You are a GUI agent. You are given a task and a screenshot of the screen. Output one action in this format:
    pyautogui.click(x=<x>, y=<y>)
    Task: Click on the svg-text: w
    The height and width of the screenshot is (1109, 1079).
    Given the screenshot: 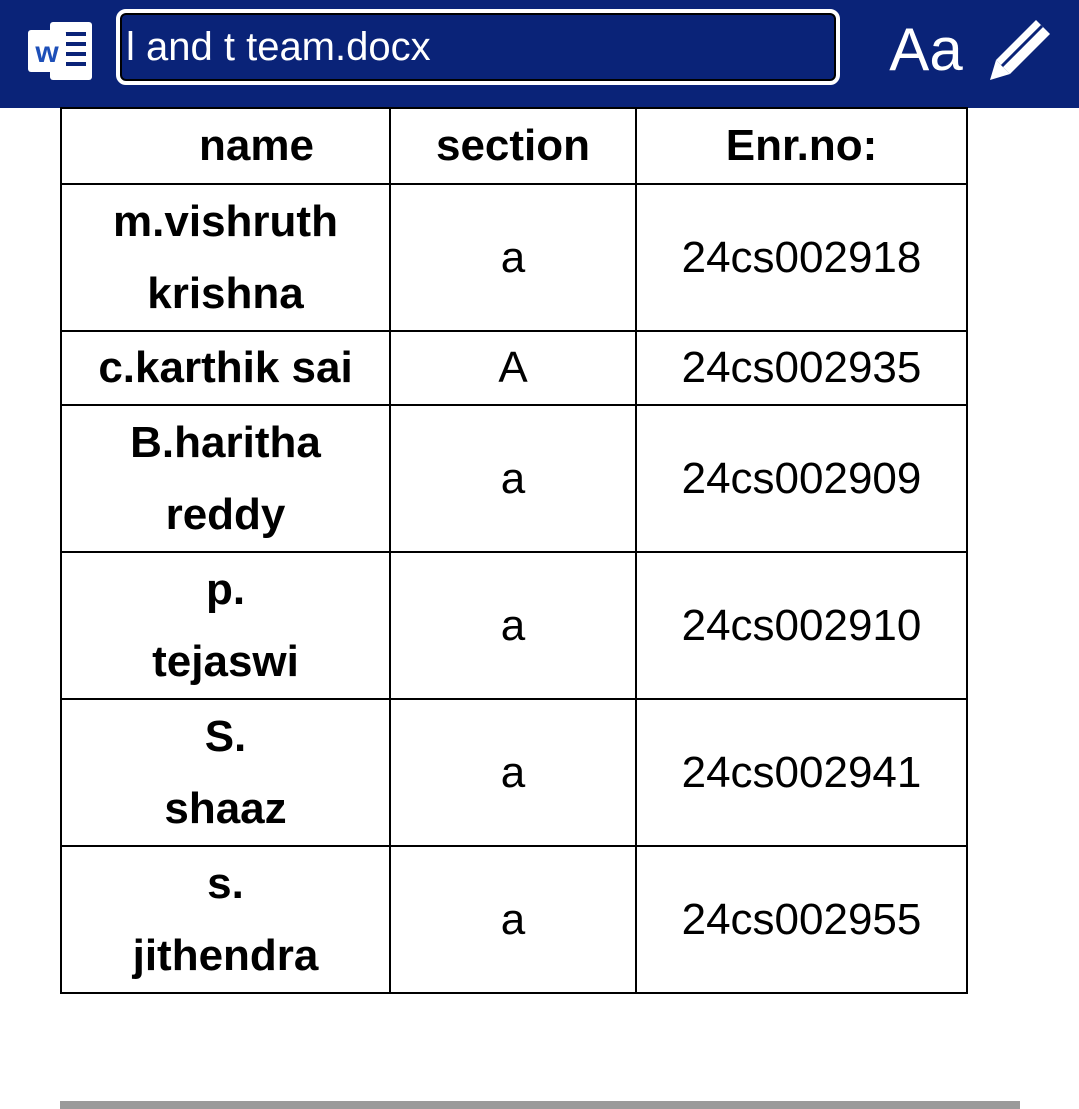 What is the action you would take?
    pyautogui.click(x=46, y=52)
    